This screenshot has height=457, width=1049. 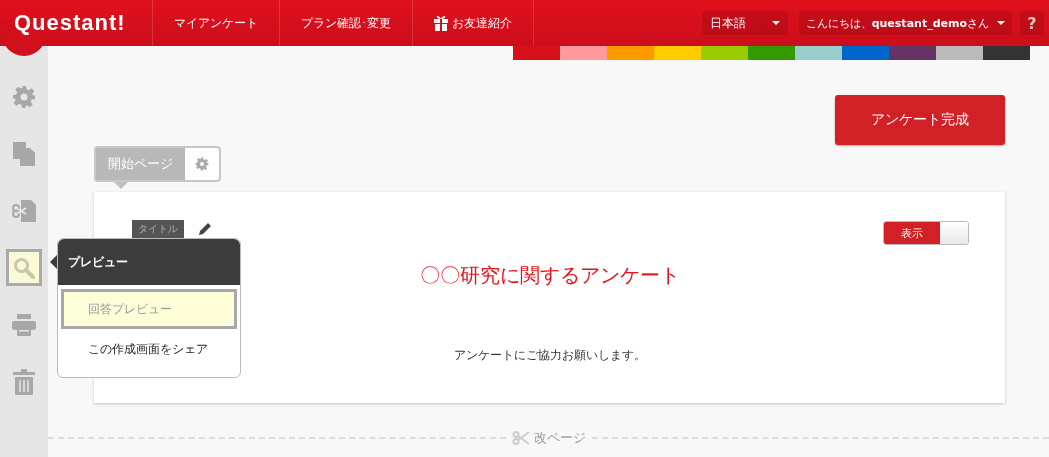 I want to click on sidebar-button, so click(x=24, y=267).